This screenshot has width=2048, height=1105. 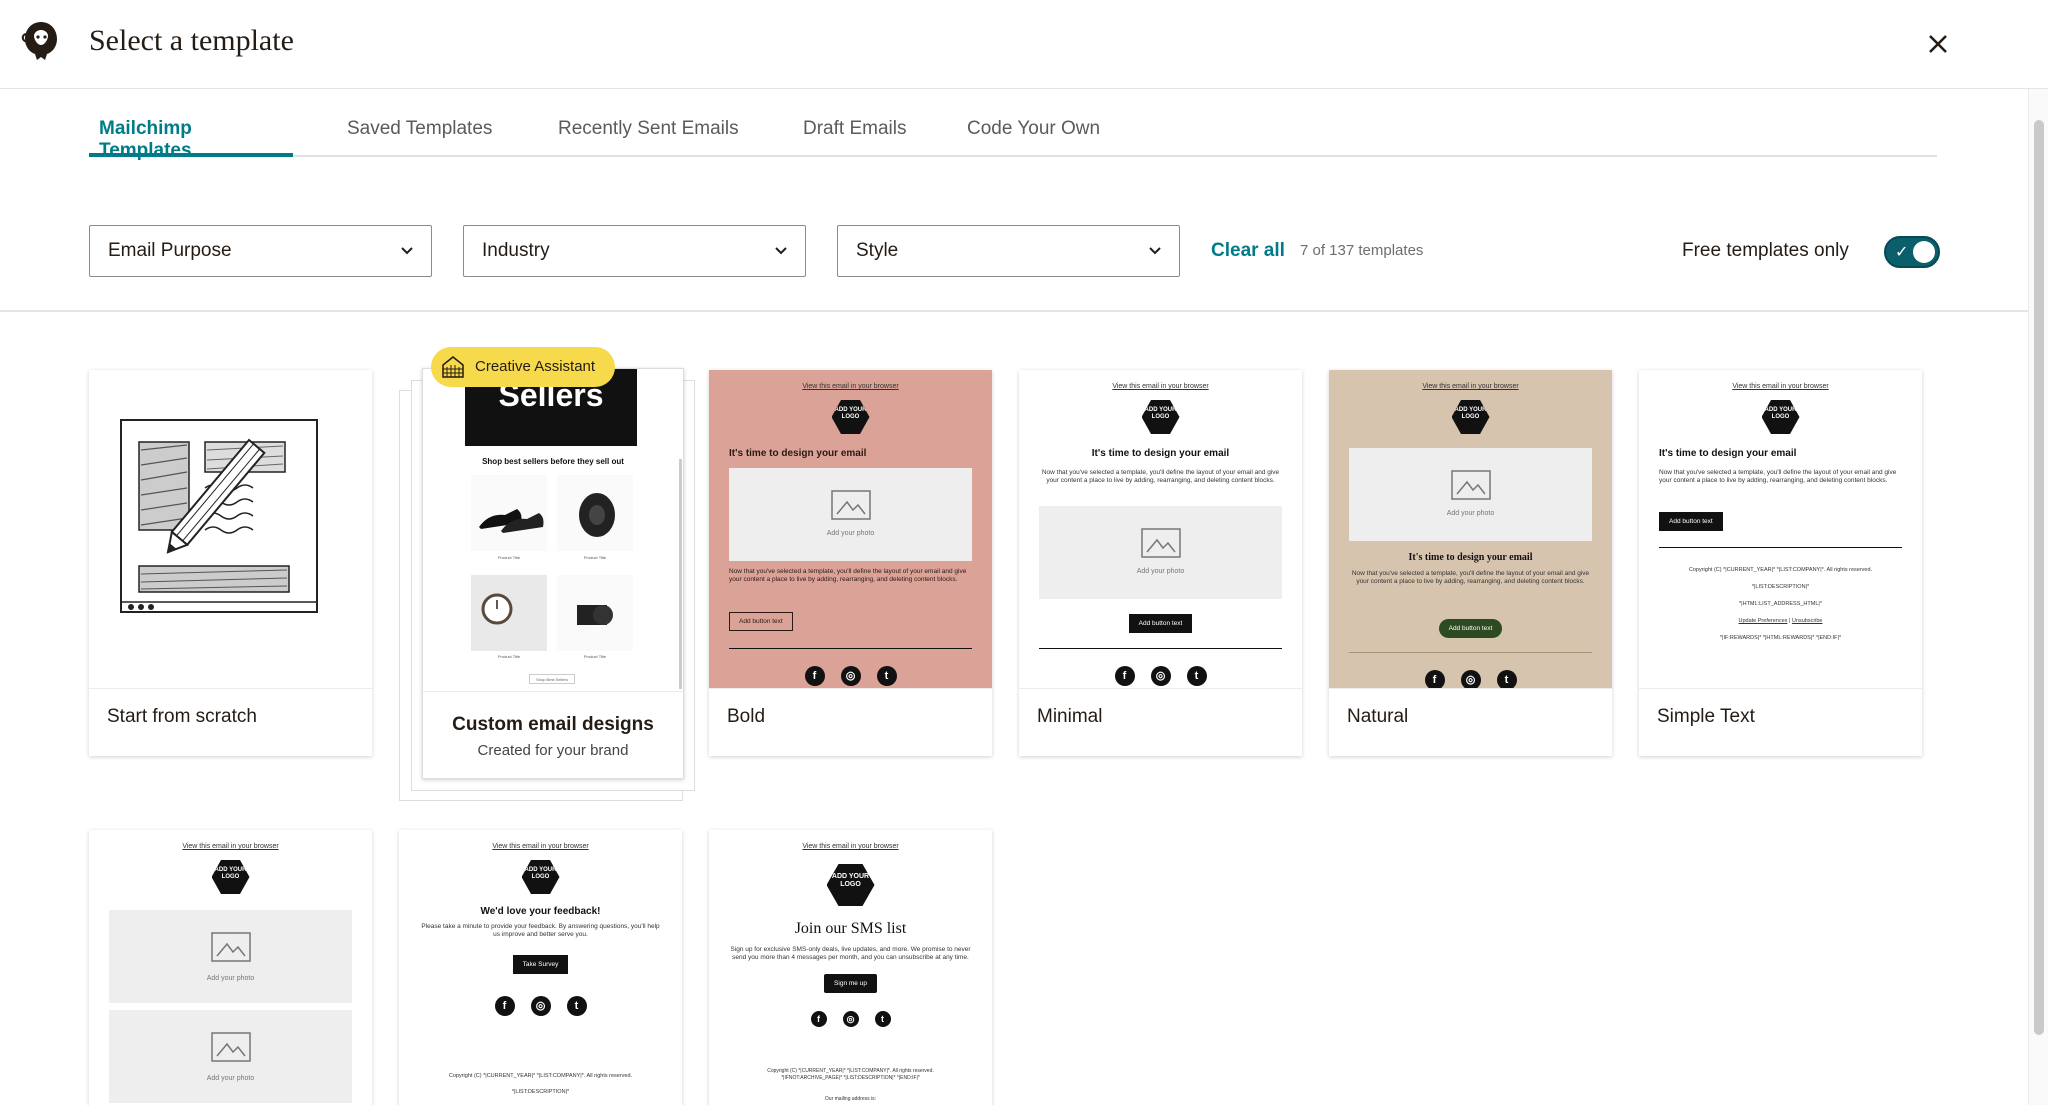 I want to click on email-purpose-select: Email Purpose, so click(x=260, y=251).